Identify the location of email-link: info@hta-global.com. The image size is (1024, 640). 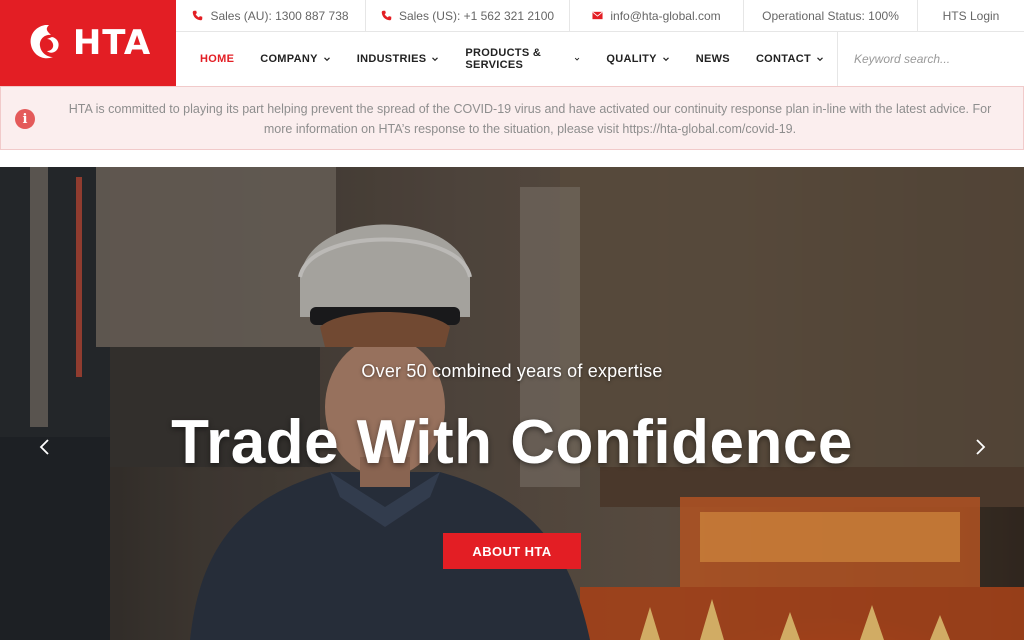
(657, 15).